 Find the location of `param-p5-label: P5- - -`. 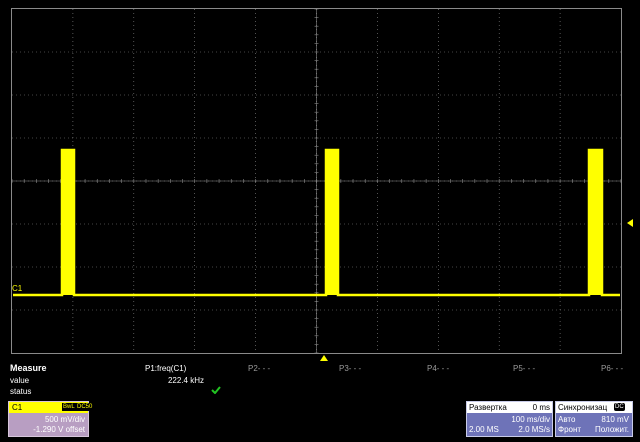

param-p5-label: P5- - - is located at coordinates (524, 368).